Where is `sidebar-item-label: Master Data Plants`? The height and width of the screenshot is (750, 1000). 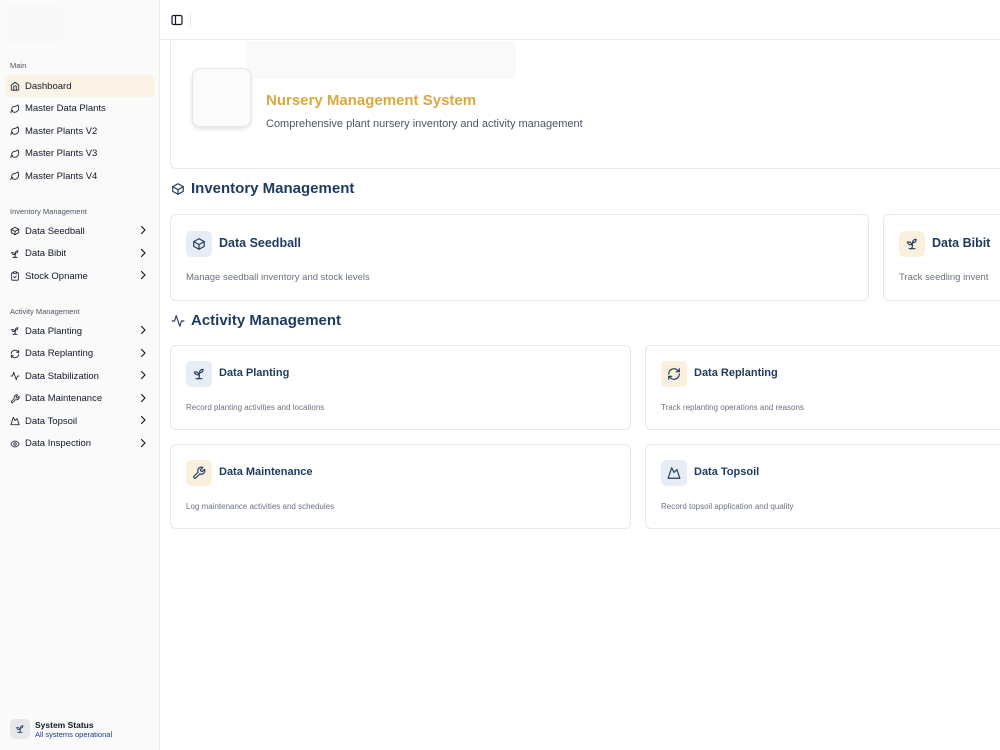
sidebar-item-label: Master Data Plants is located at coordinates (65, 108).